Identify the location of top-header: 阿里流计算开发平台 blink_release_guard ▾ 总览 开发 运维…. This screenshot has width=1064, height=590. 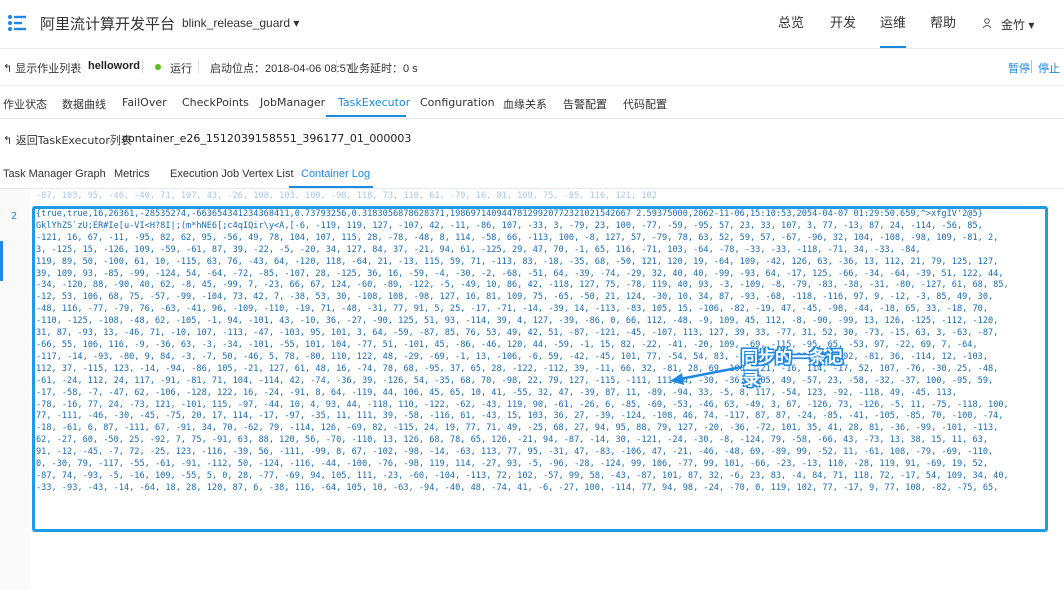
(532, 24).